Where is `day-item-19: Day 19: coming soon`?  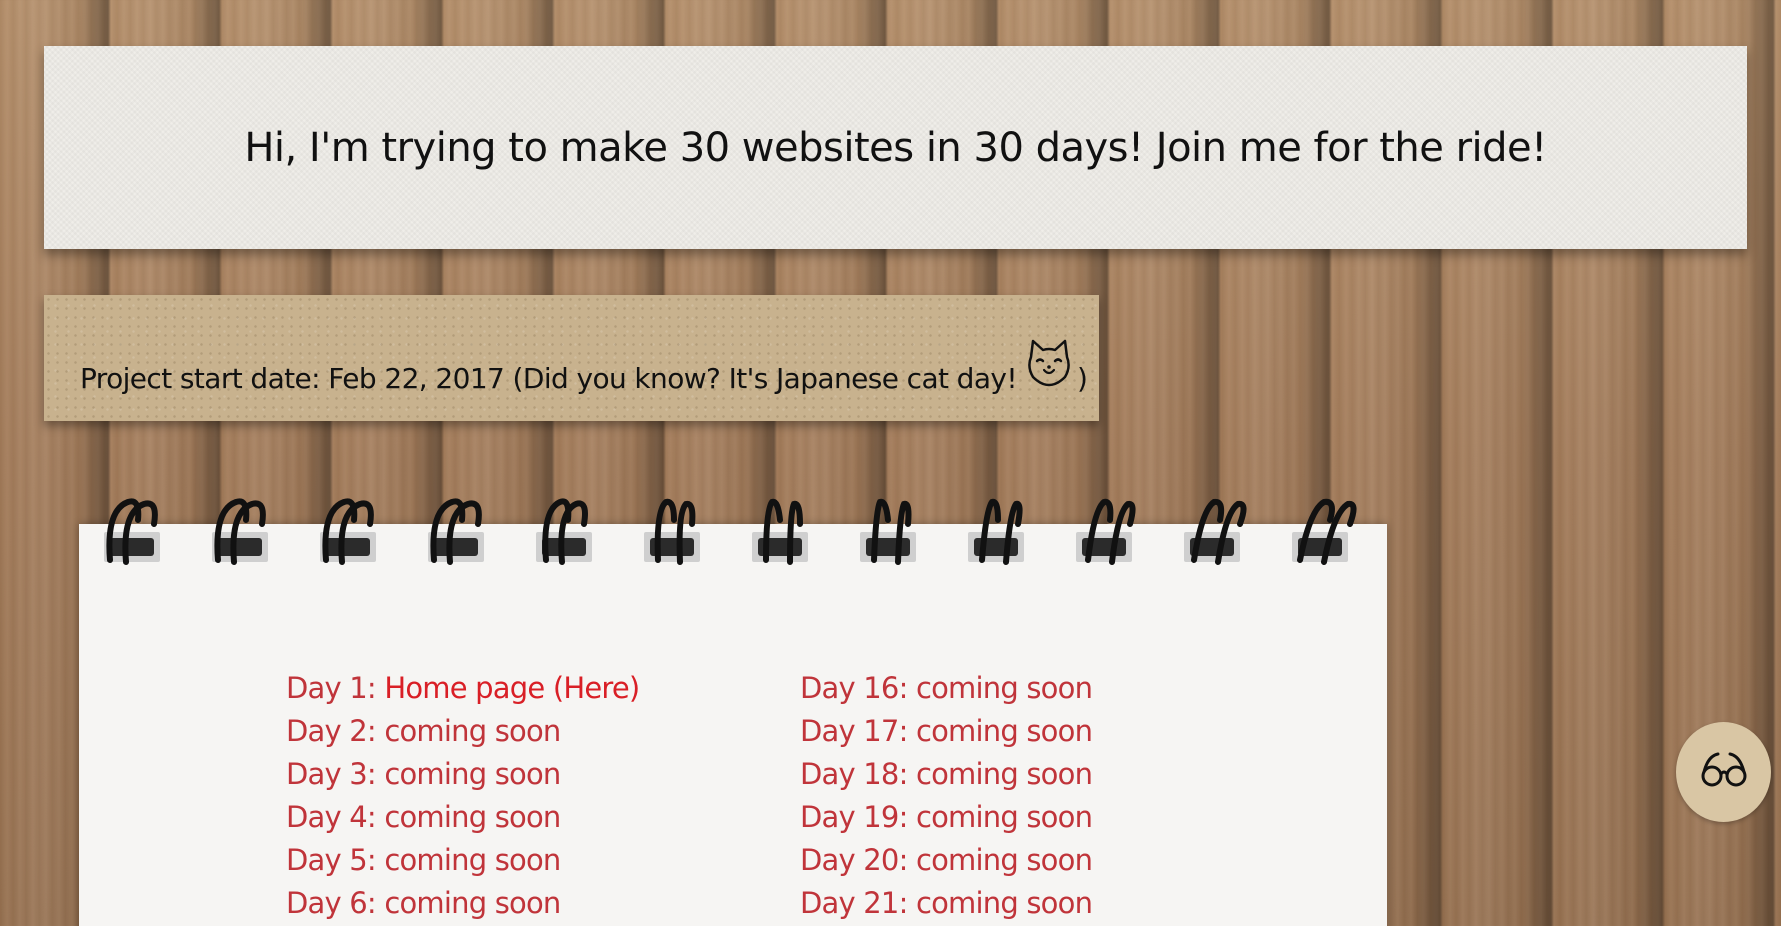
day-item-19: Day 19: coming soon is located at coordinates (946, 817).